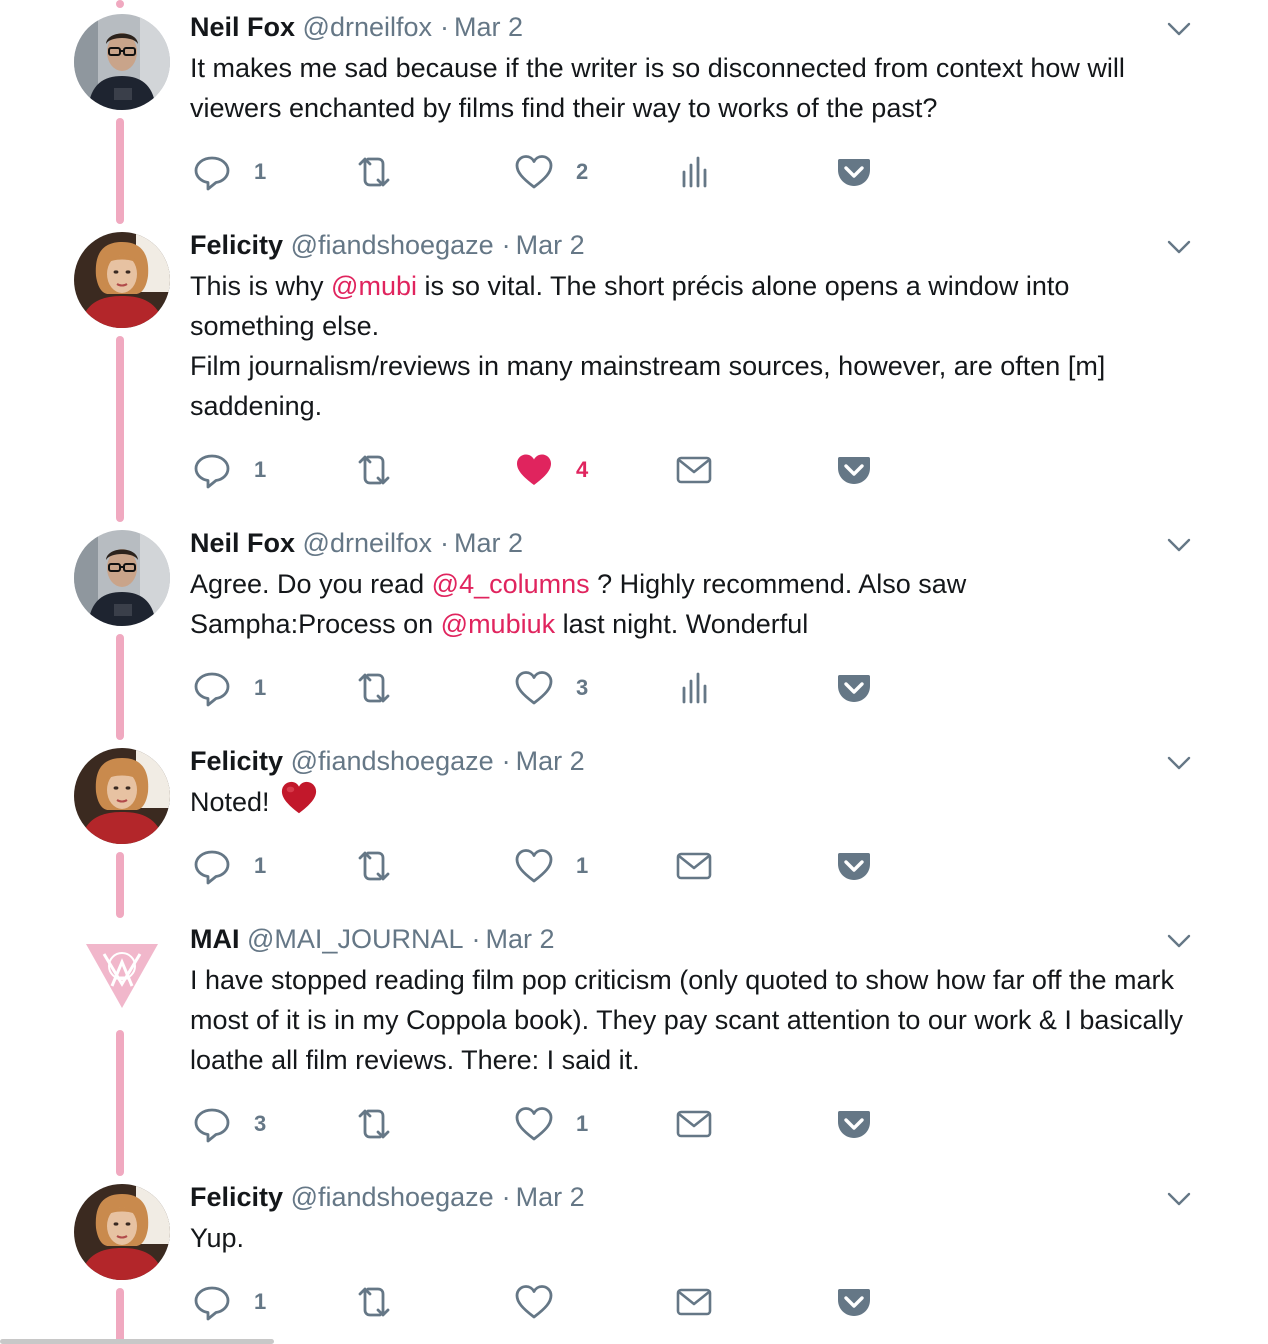  I want to click on reply-button: 3, so click(229, 1124).